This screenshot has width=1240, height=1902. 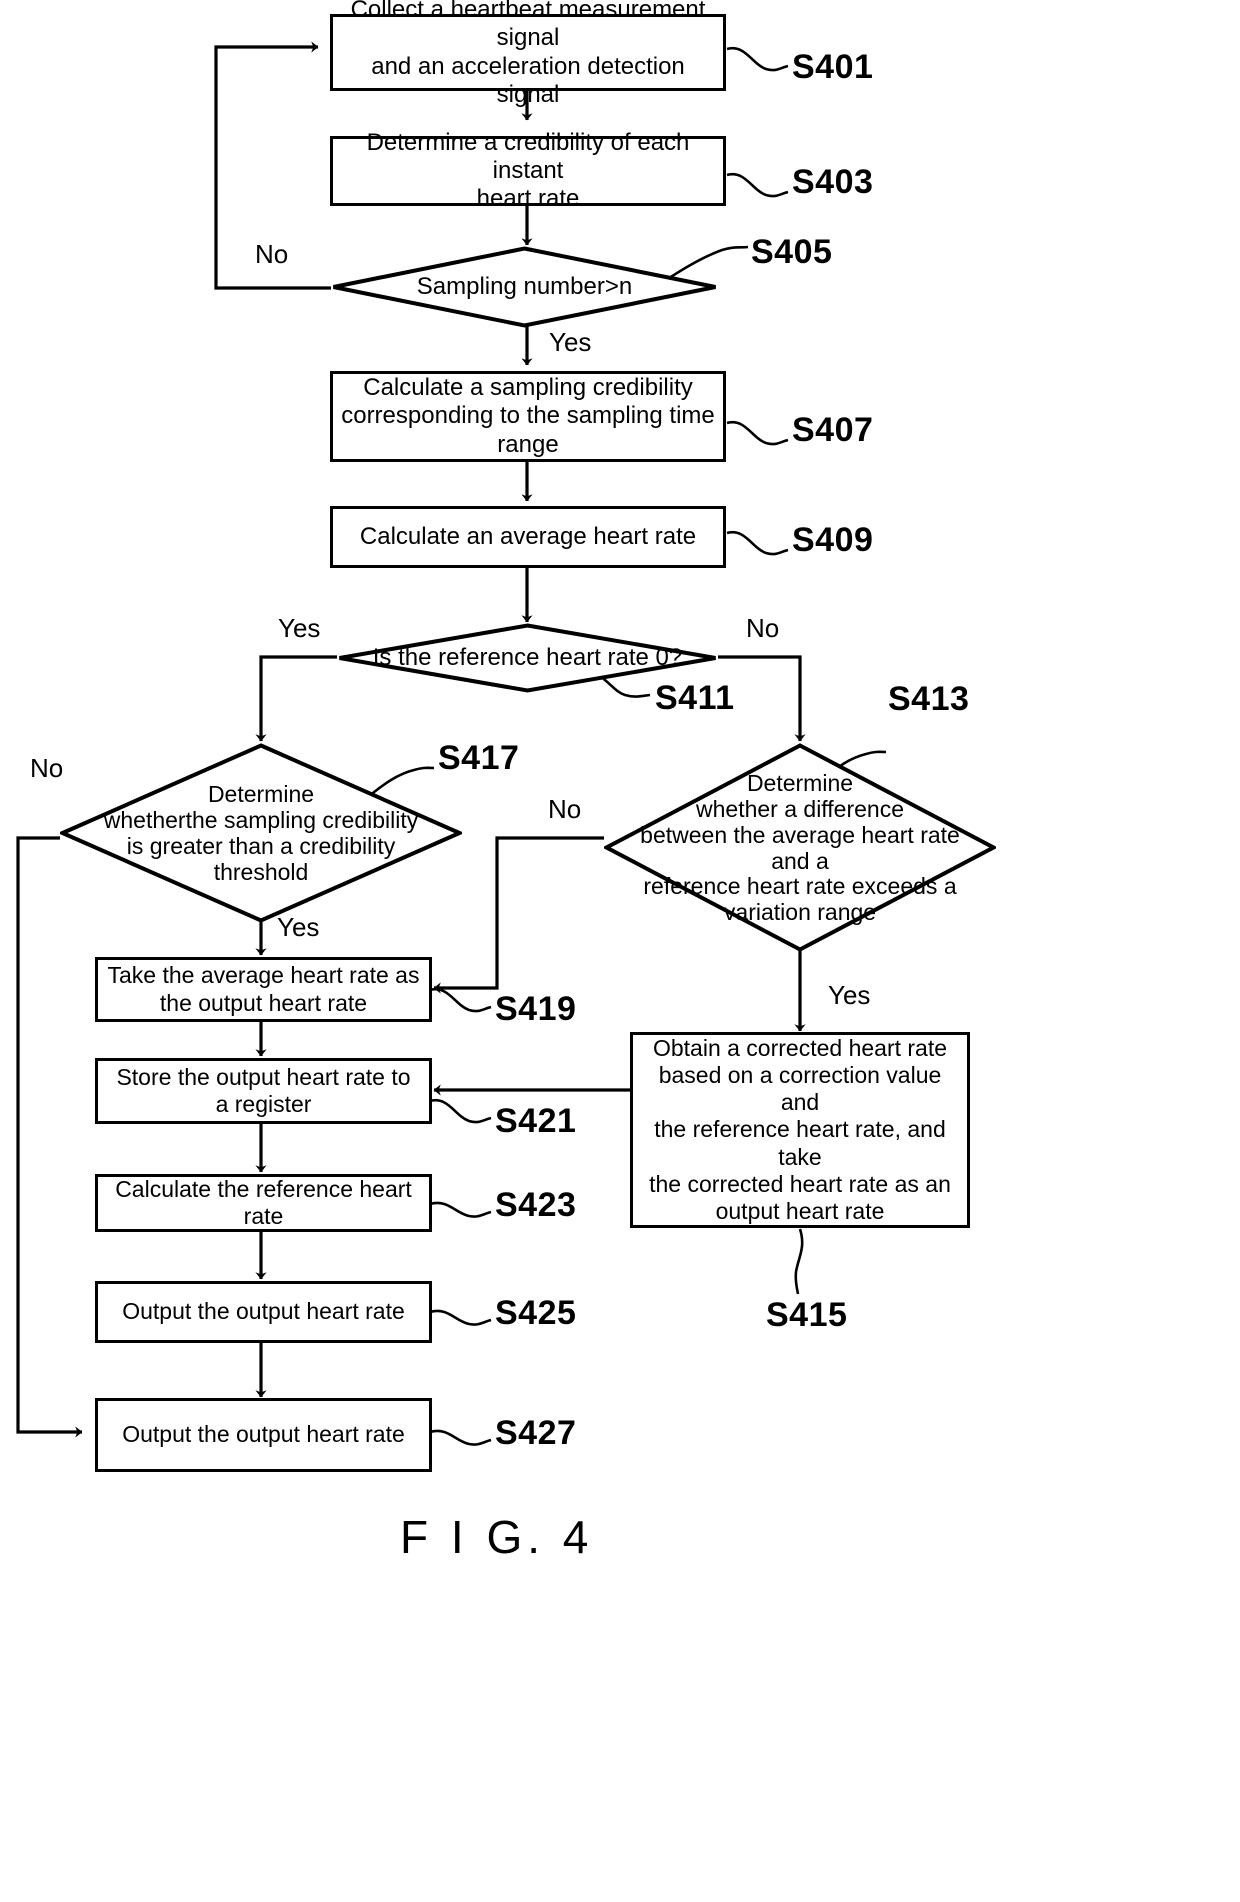 What do you see at coordinates (570, 342) in the screenshot?
I see `edge-label-s405-yes: Yes` at bounding box center [570, 342].